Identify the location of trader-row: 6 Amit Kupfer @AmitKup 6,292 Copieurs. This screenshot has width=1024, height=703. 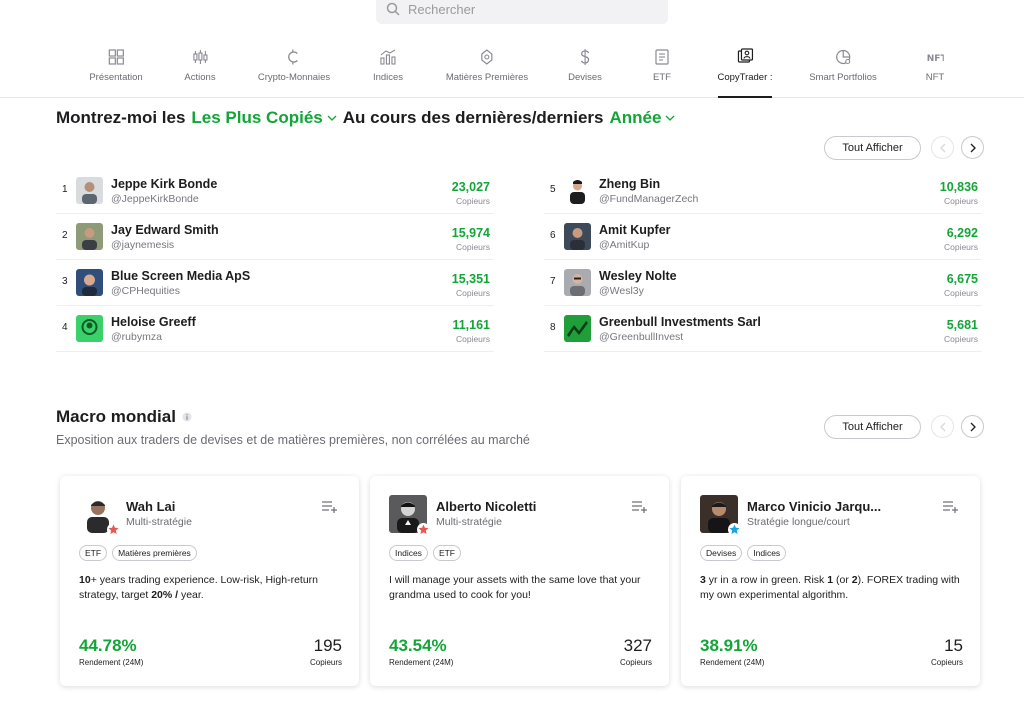
(763, 237).